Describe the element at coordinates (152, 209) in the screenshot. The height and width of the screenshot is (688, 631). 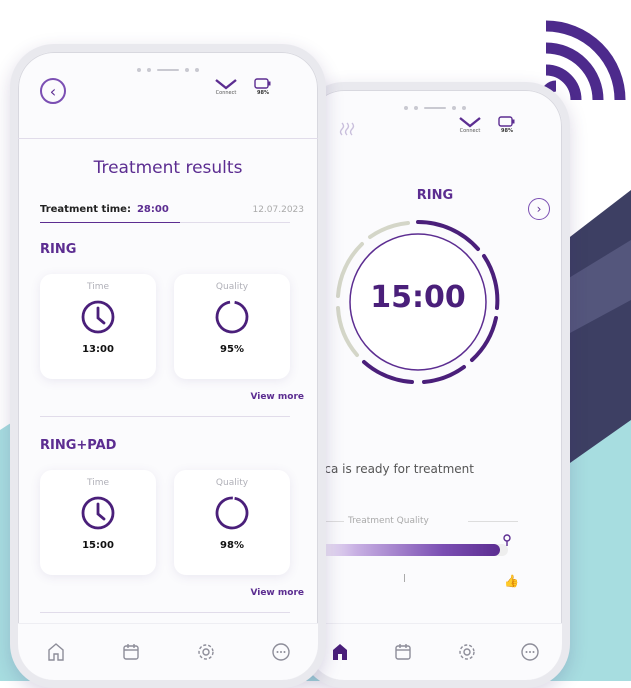
I see `treatment-time-value: 28:00` at that location.